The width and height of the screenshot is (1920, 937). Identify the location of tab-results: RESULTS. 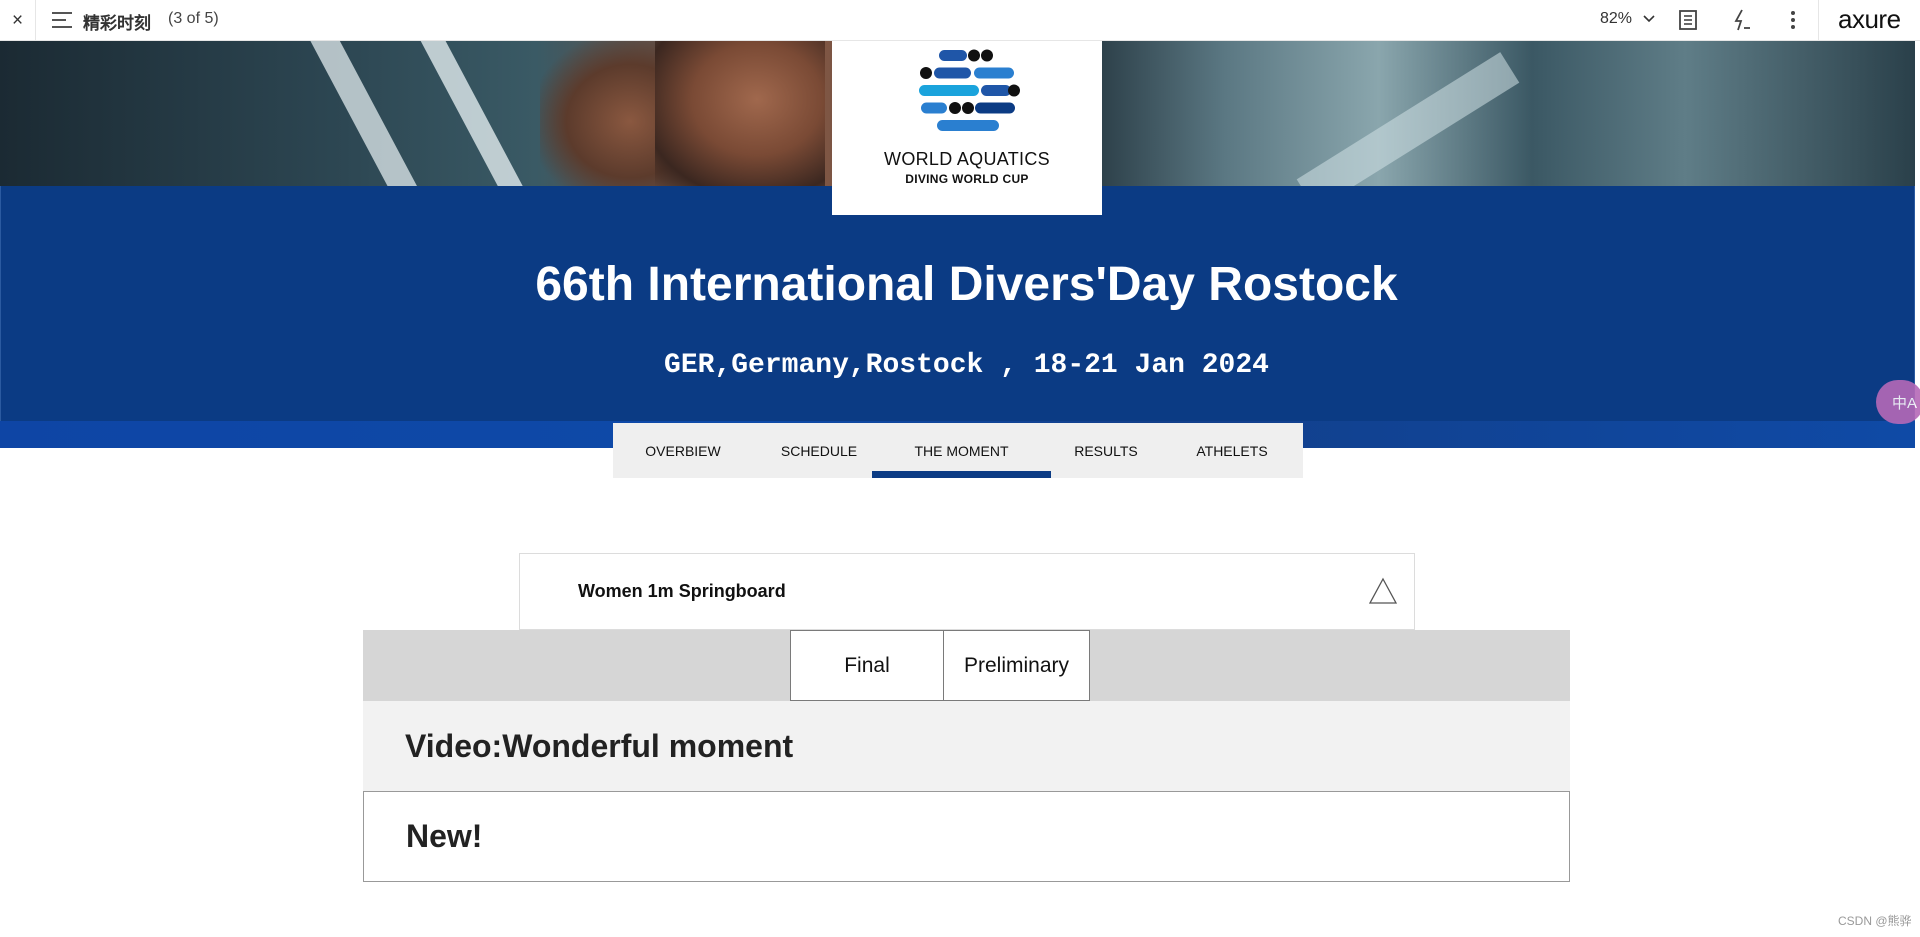
(1106, 450).